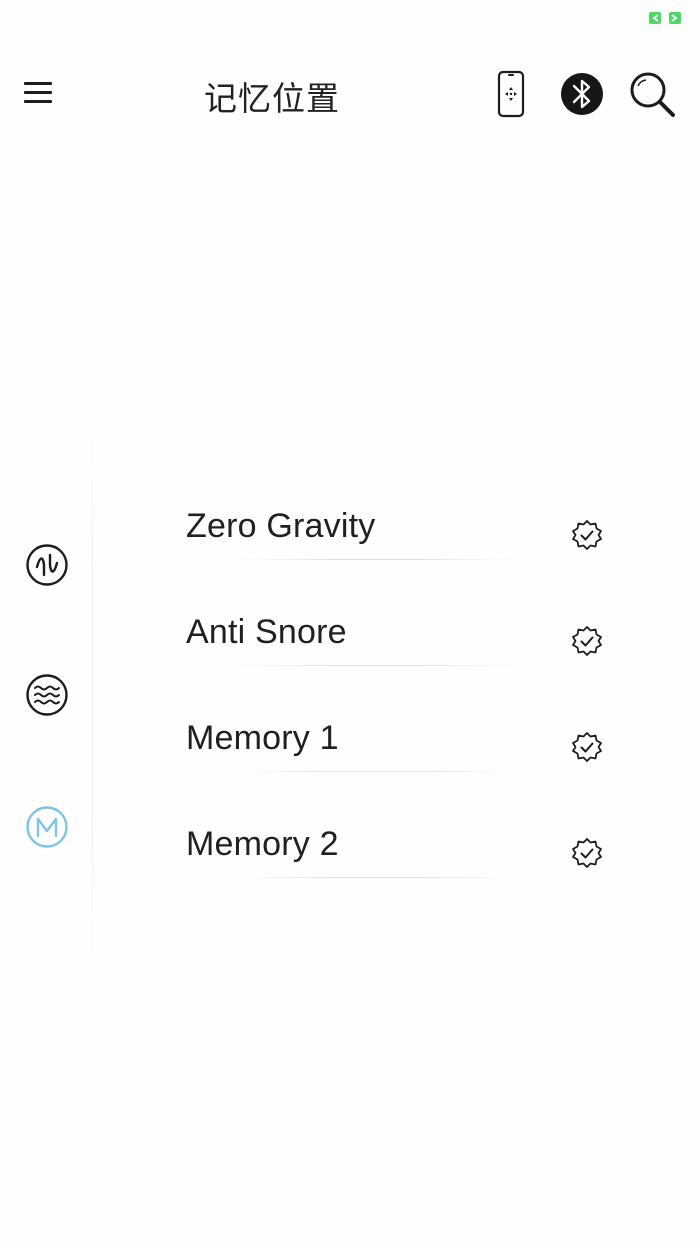  I want to click on sidebar-item-wave, so click(47, 695).